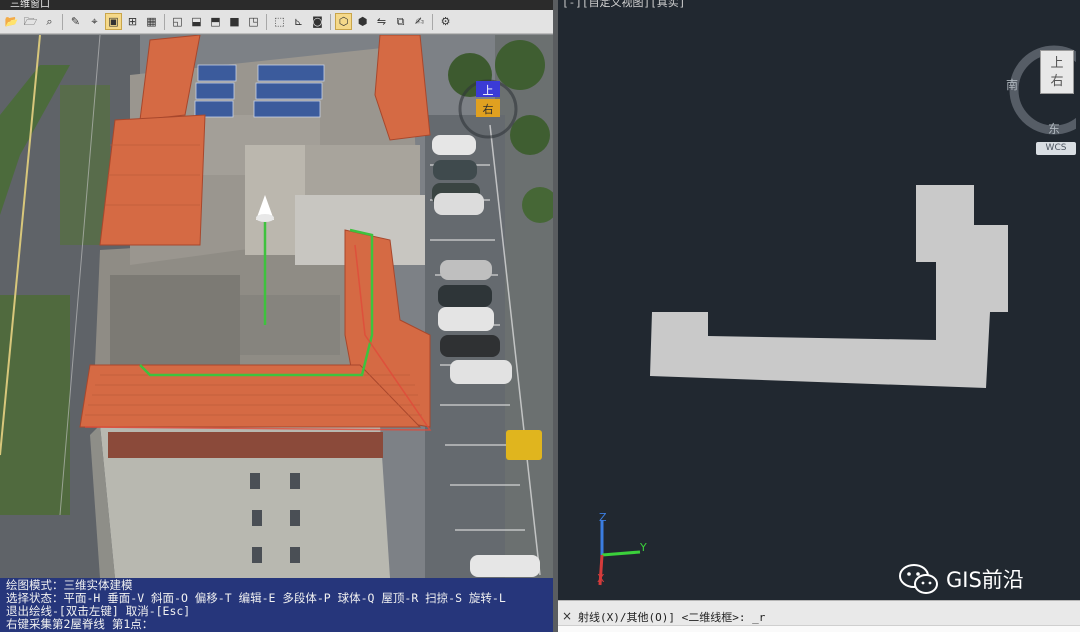 This screenshot has height=632, width=1080. What do you see at coordinates (445, 21) in the screenshot?
I see `settings-gear-icon: ⚙` at bounding box center [445, 21].